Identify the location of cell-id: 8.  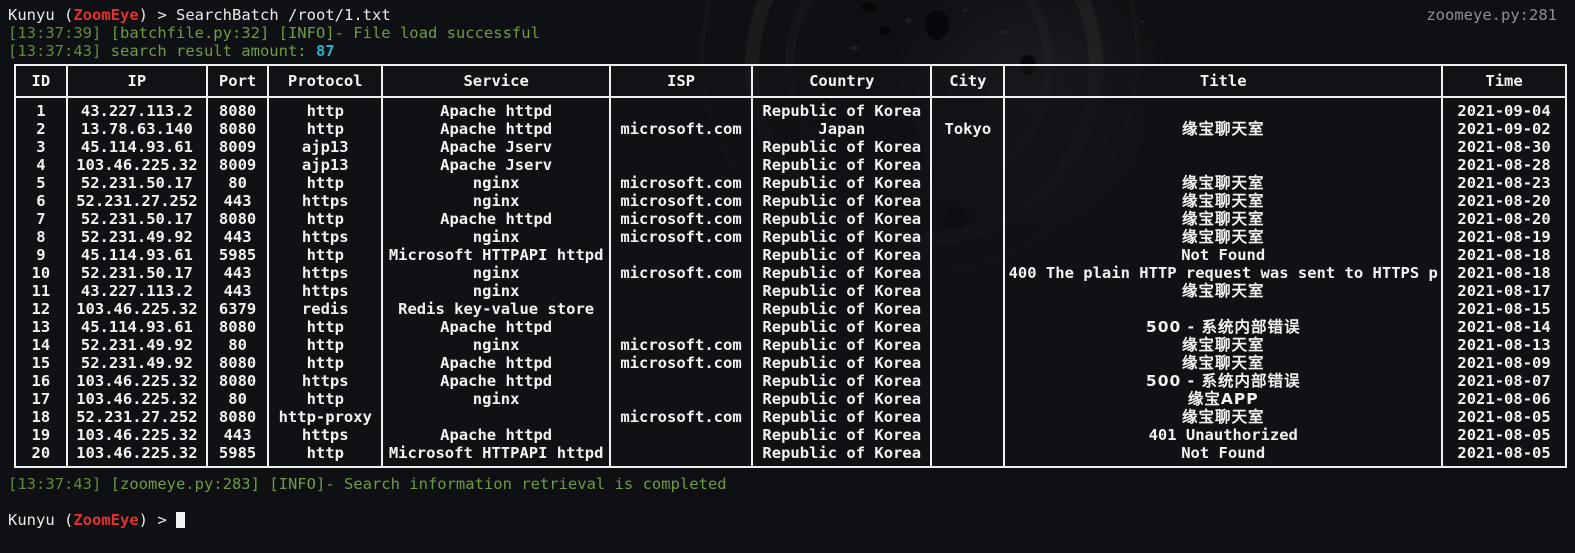
(41, 237).